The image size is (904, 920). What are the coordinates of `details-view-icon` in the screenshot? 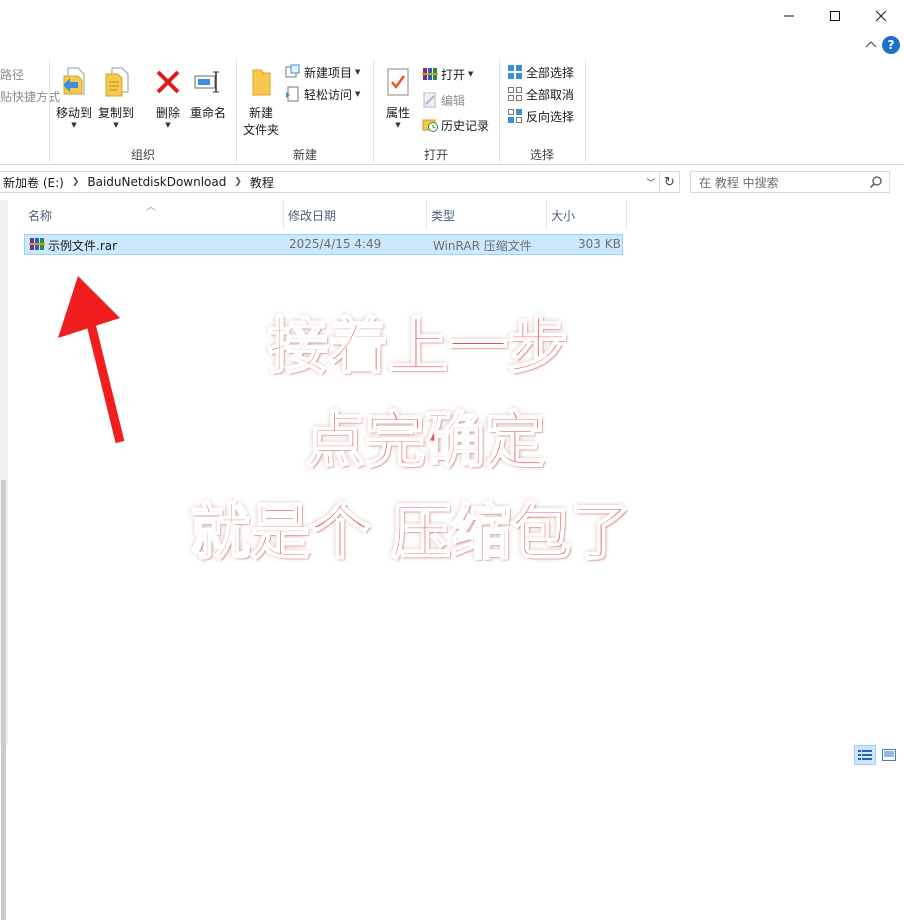 It's located at (865, 755).